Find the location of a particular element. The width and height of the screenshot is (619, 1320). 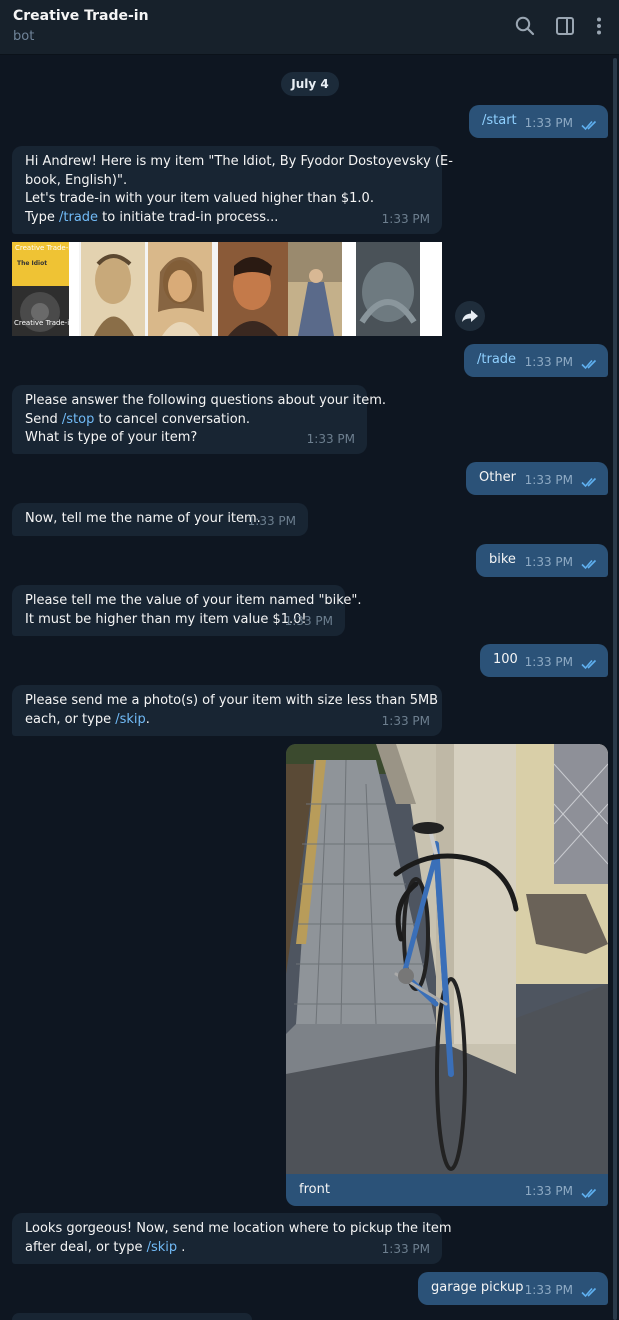

message-outgoing: bike 1:33 PM is located at coordinates (542, 560).